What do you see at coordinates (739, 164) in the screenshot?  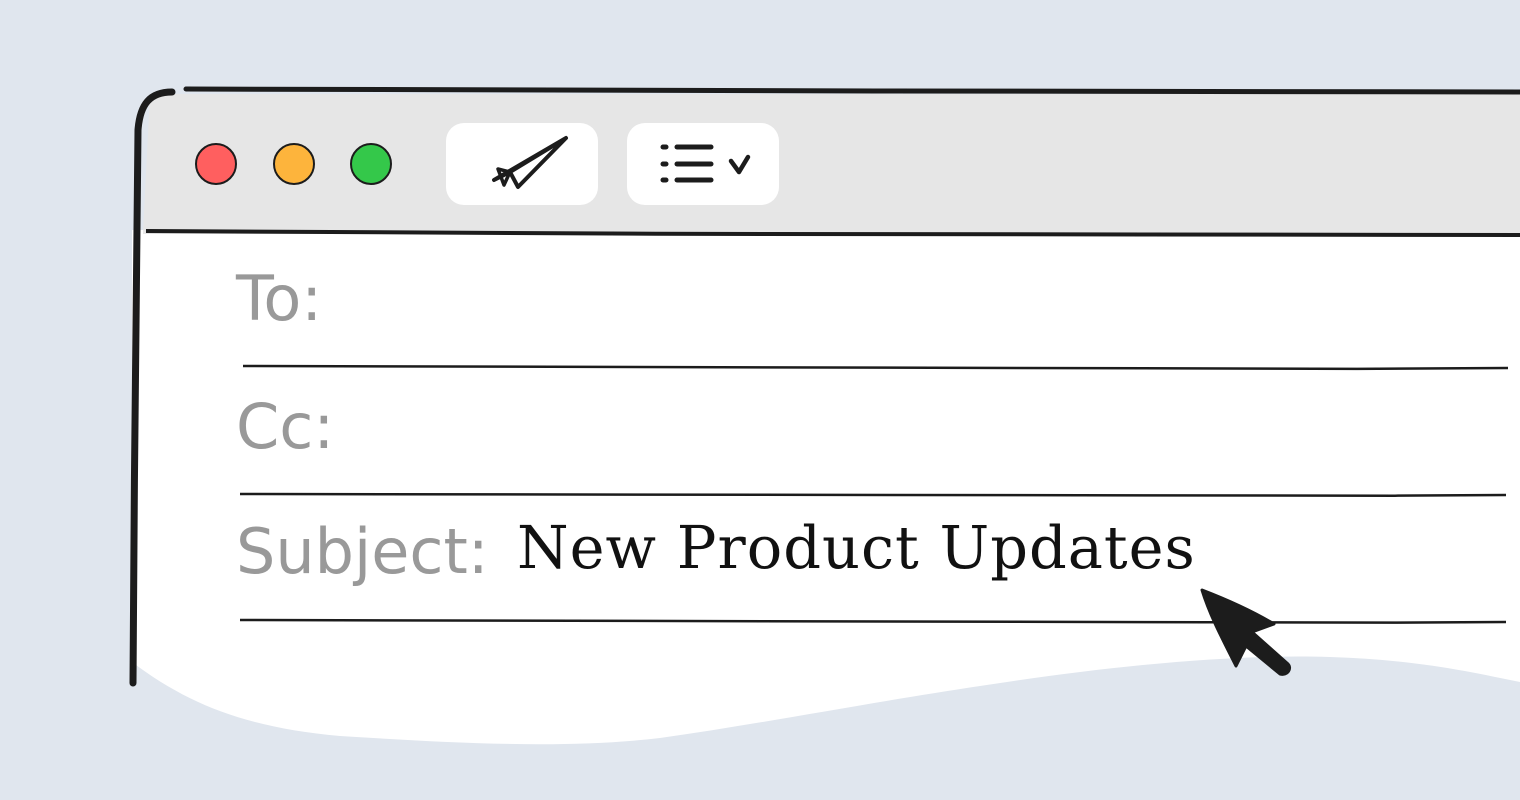 I see `chevron-down-icon` at bounding box center [739, 164].